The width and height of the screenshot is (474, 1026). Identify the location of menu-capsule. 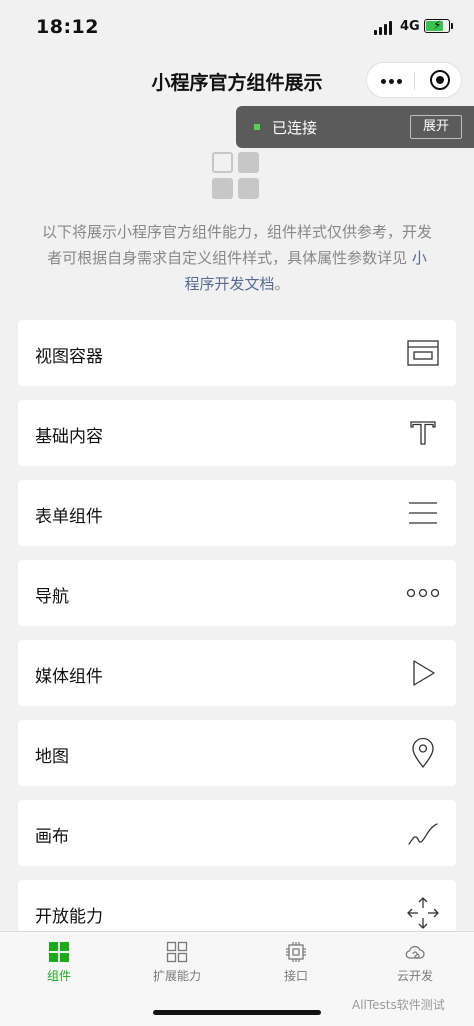
(414, 80).